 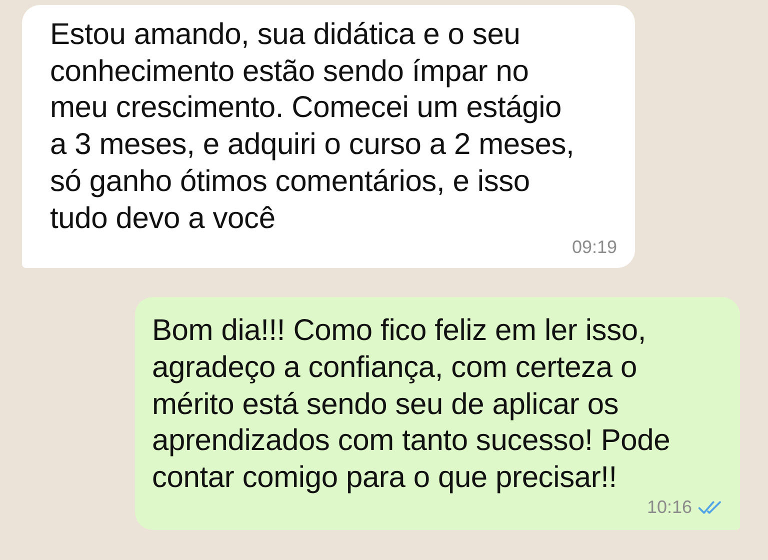 What do you see at coordinates (669, 507) in the screenshot?
I see `message-time: 10:16` at bounding box center [669, 507].